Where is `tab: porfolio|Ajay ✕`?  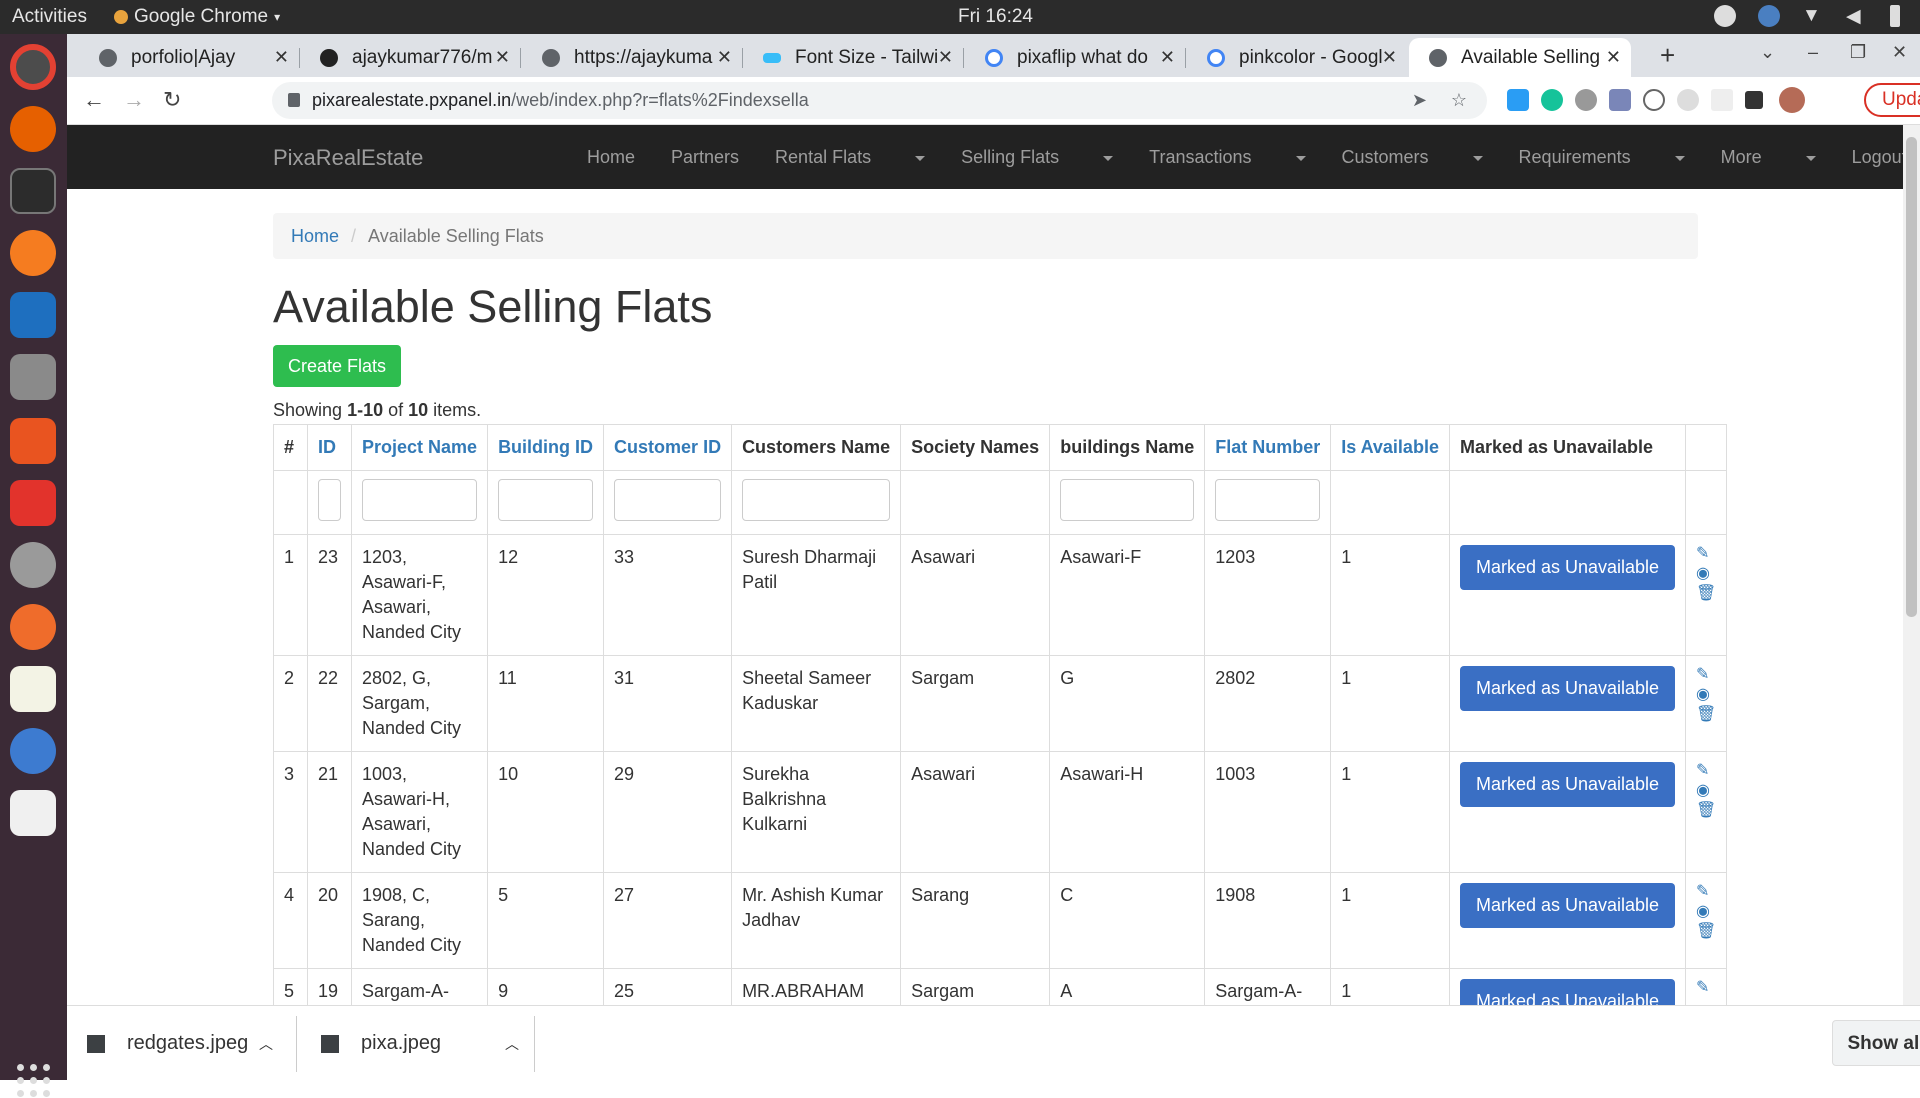
tab: porfolio|Ajay ✕ is located at coordinates (189, 57).